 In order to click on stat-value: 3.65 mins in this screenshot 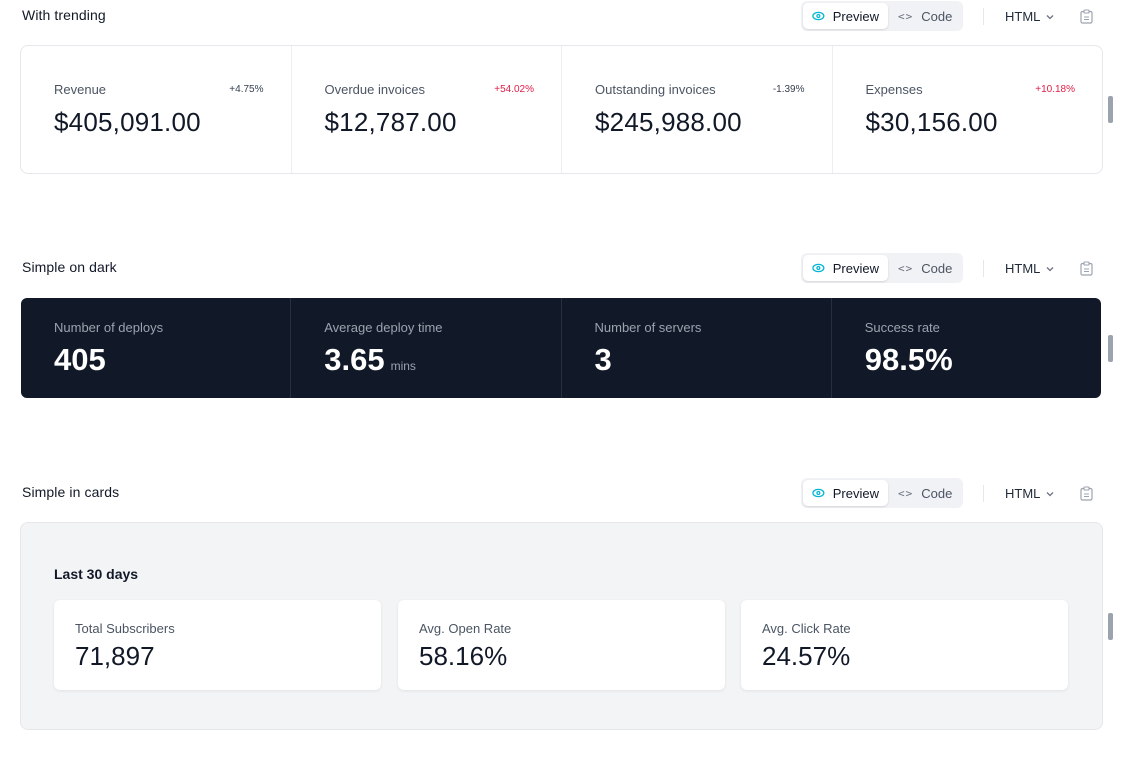, I will do `click(370, 360)`.